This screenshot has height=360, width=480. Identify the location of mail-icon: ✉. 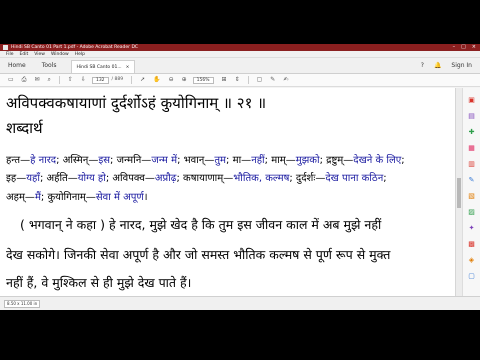
(36, 80).